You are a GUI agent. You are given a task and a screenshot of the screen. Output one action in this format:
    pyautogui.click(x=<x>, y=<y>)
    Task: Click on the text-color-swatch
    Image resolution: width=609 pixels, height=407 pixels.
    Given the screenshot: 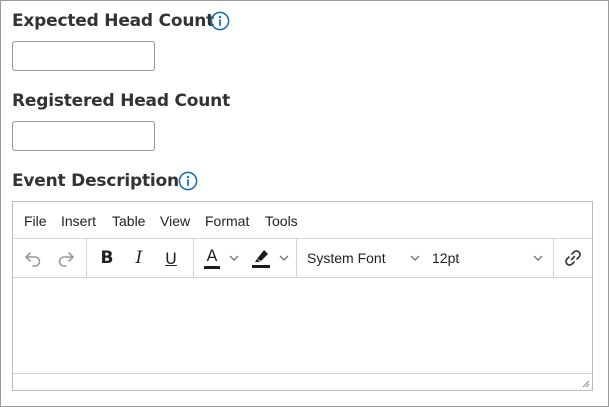 What is the action you would take?
    pyautogui.click(x=212, y=267)
    